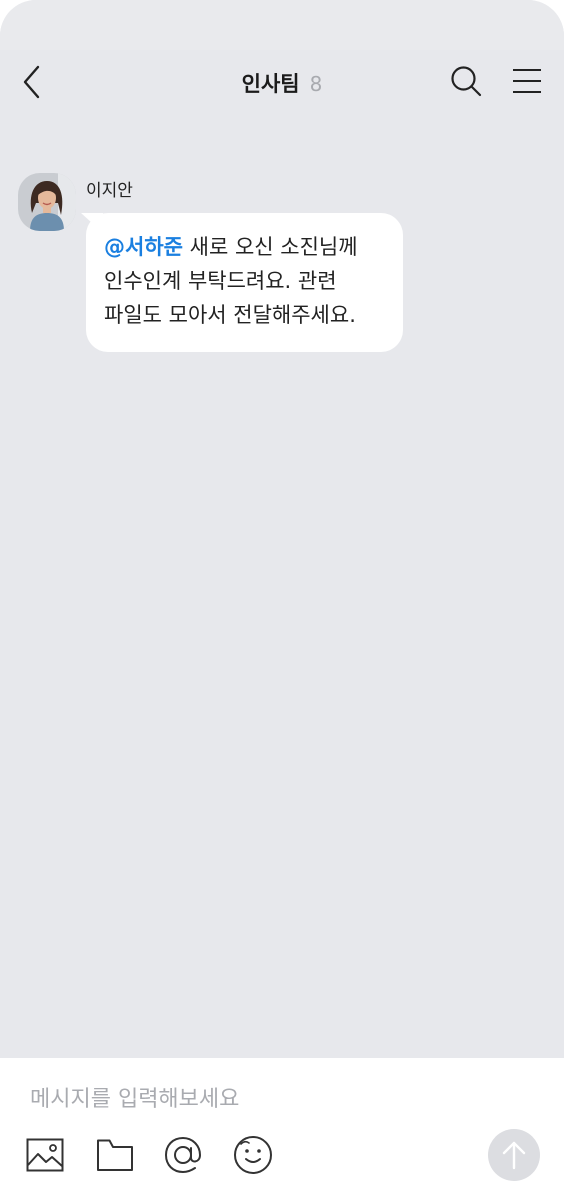 The width and height of the screenshot is (564, 1204). I want to click on message-line-3: 파일도 모아서 전달해주세요., so click(230, 315).